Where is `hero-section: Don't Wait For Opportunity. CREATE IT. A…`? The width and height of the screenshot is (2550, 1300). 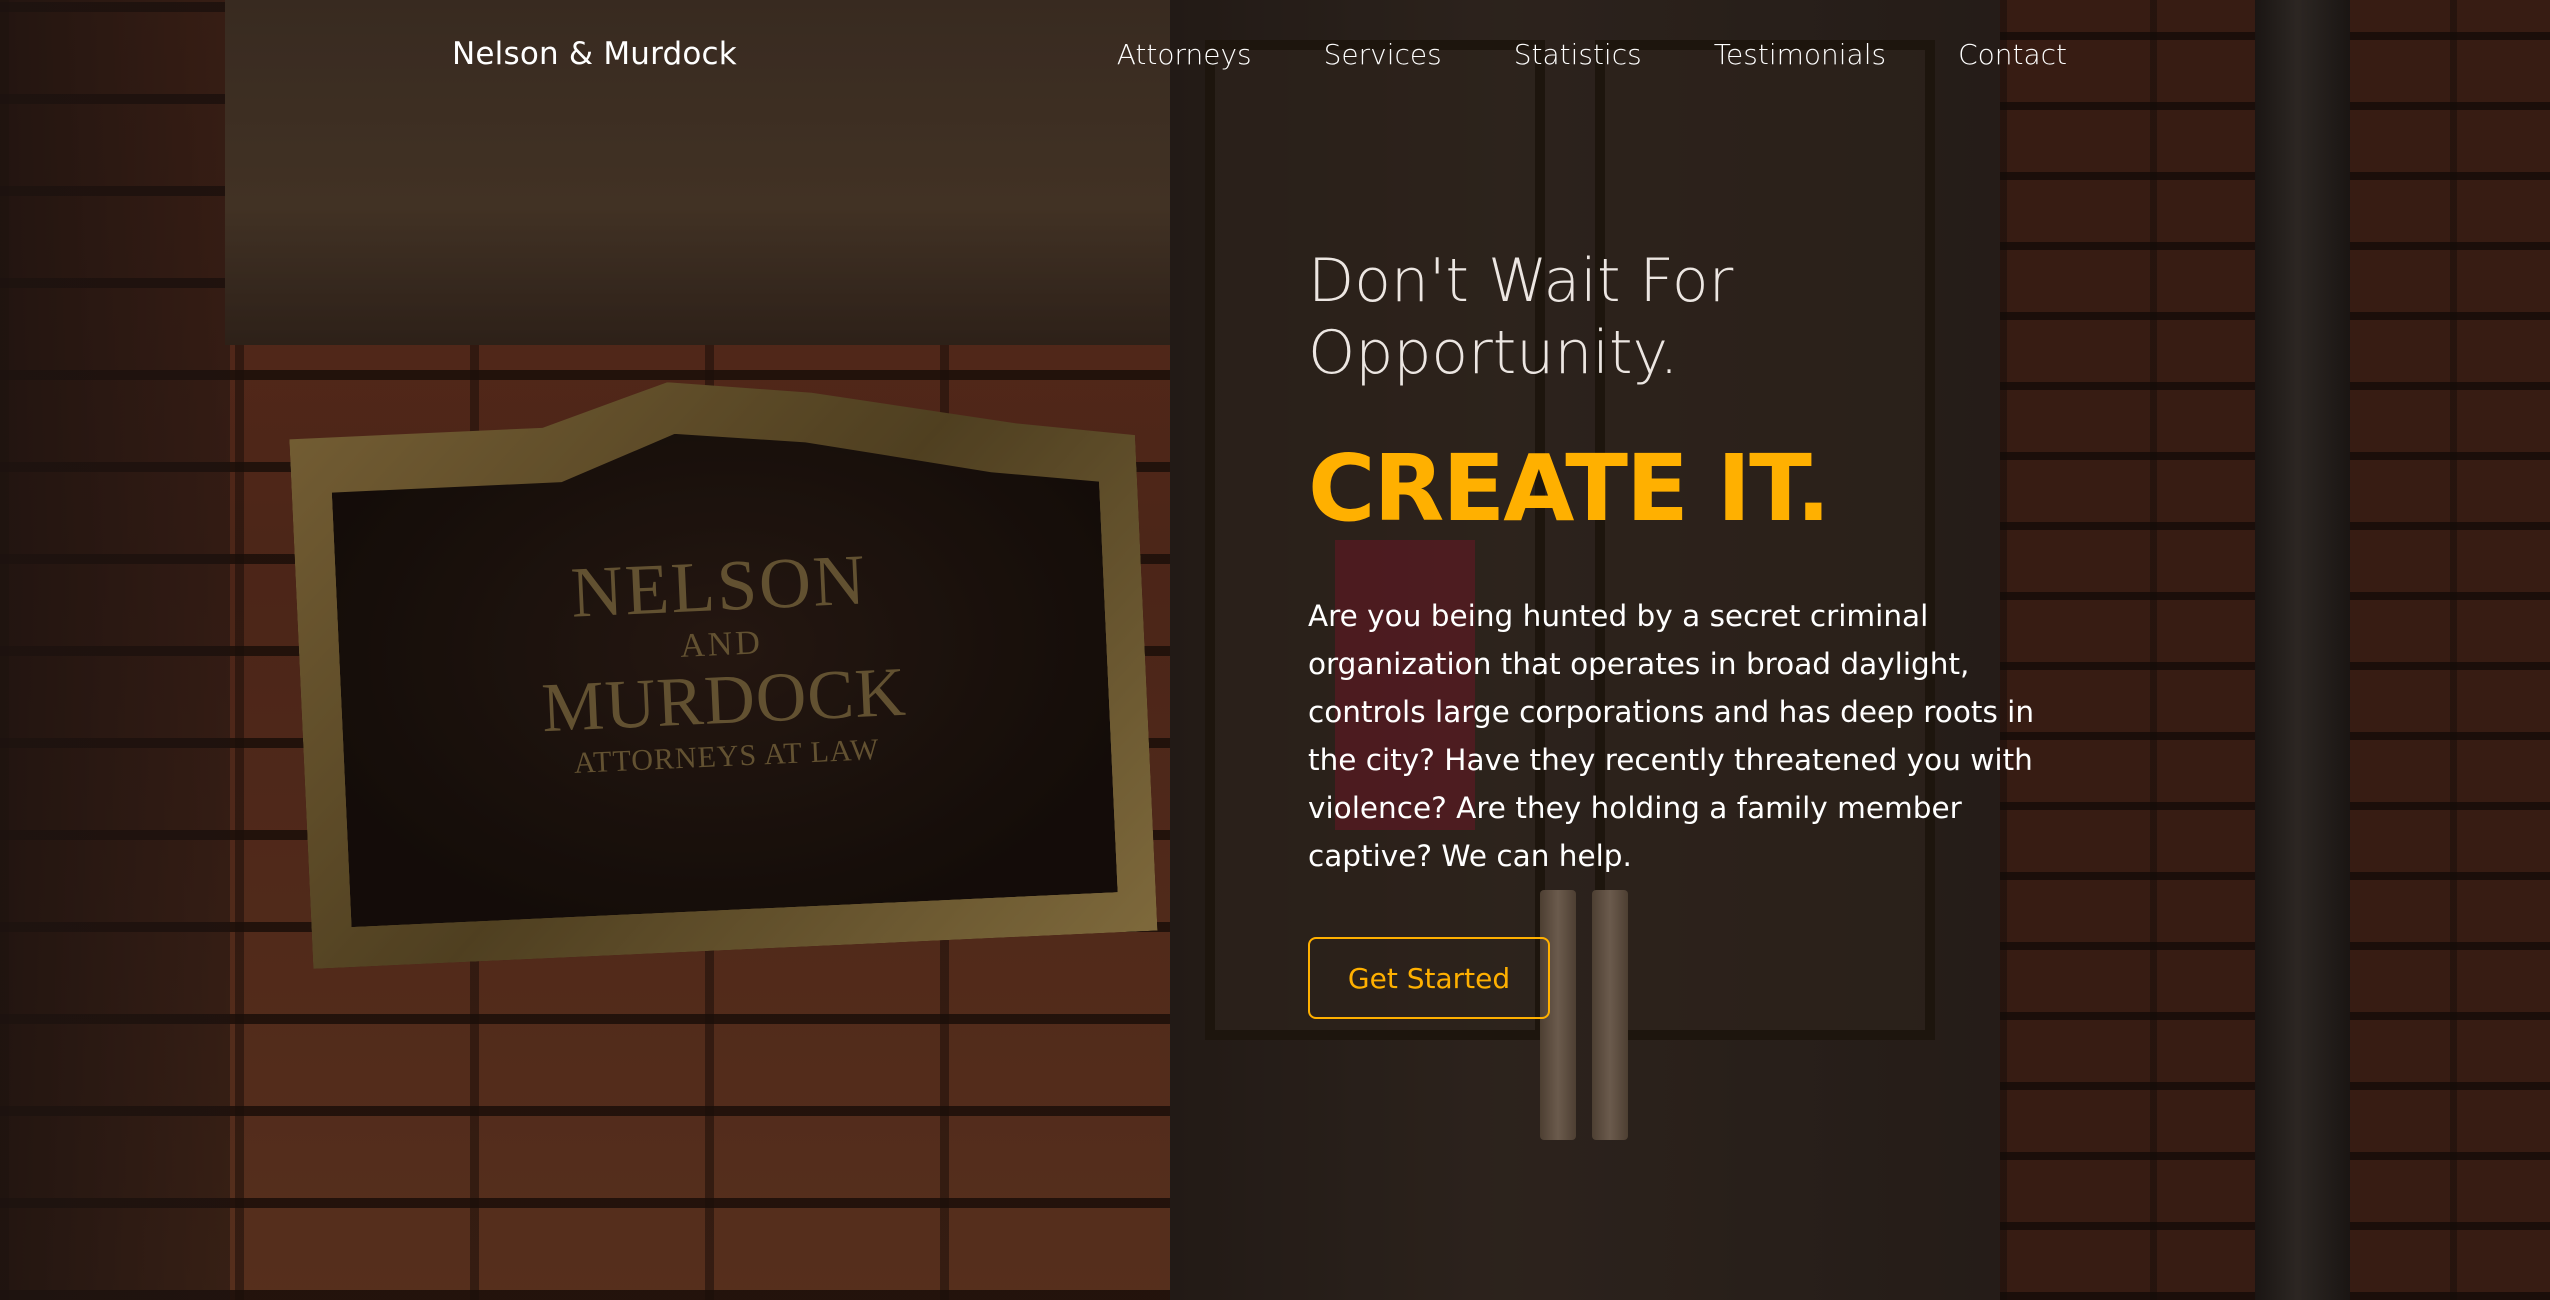 hero-section: Don't Wait For Opportunity. CREATE IT. A… is located at coordinates (1693, 562).